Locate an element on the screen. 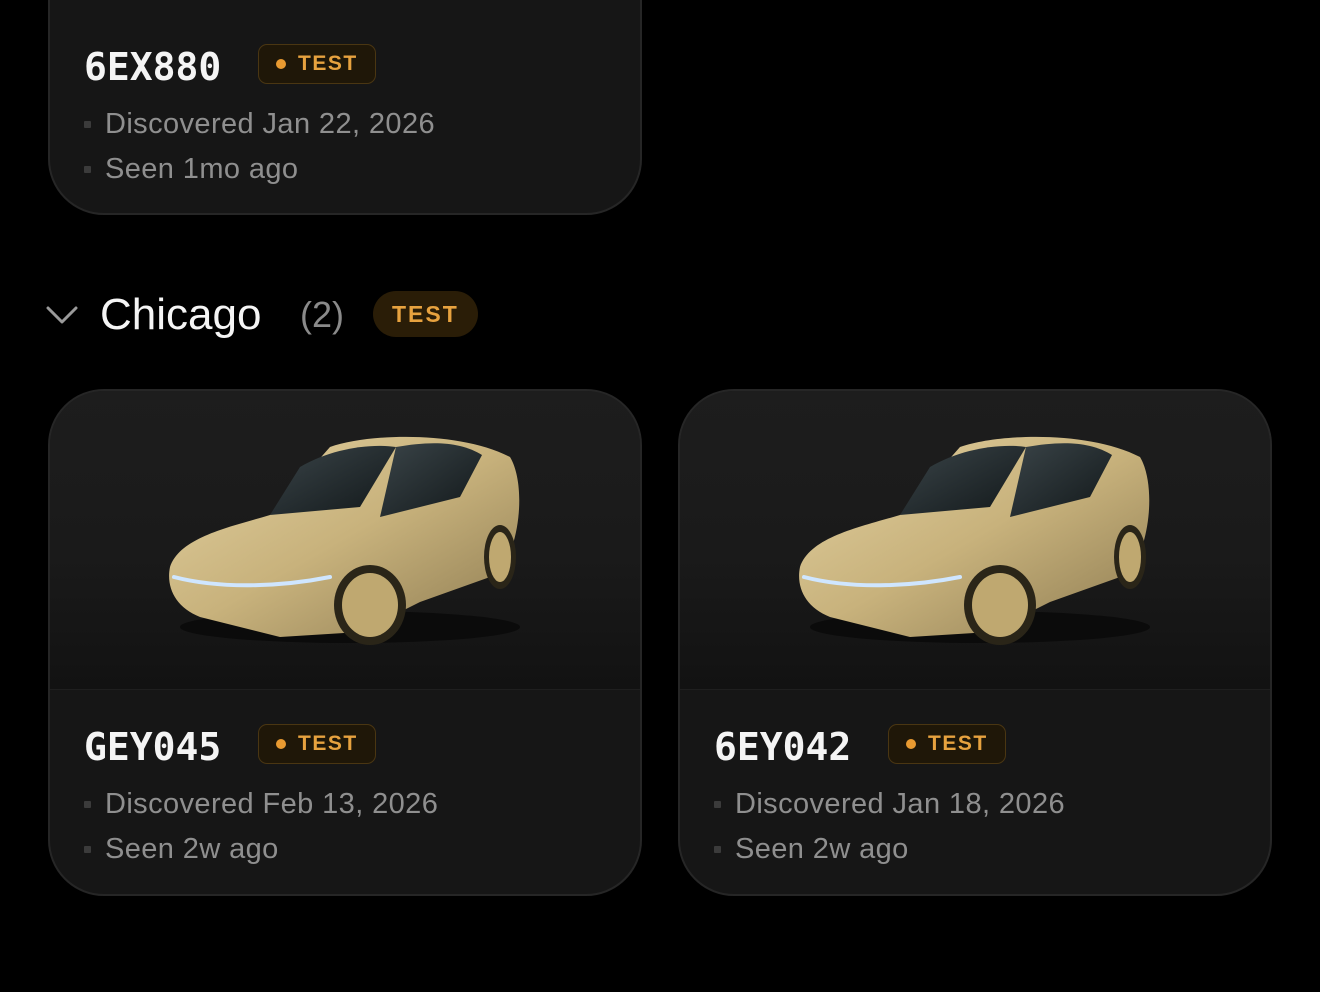  license-plate: 6EX880 is located at coordinates (153, 67).